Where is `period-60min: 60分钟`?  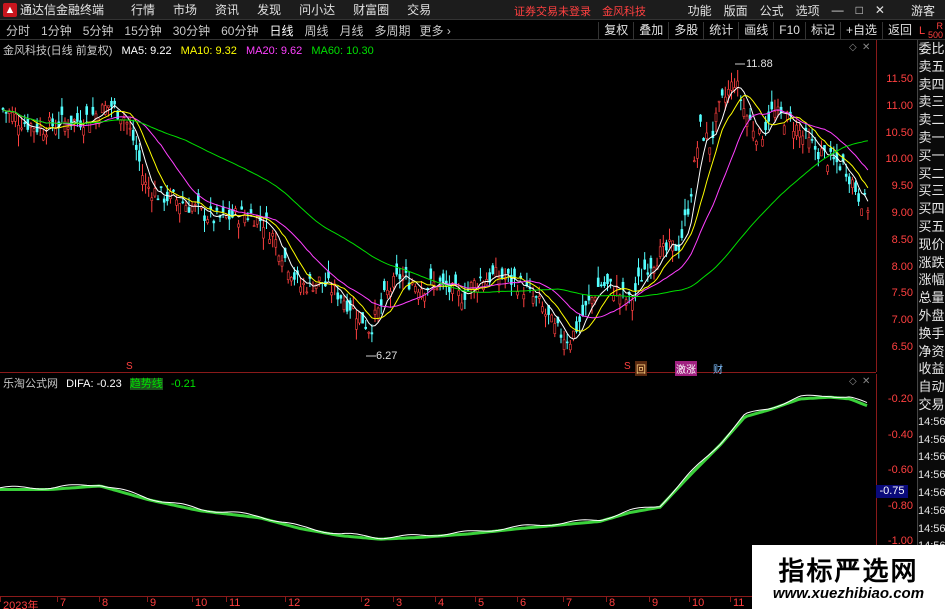 period-60min: 60分钟 is located at coordinates (239, 30).